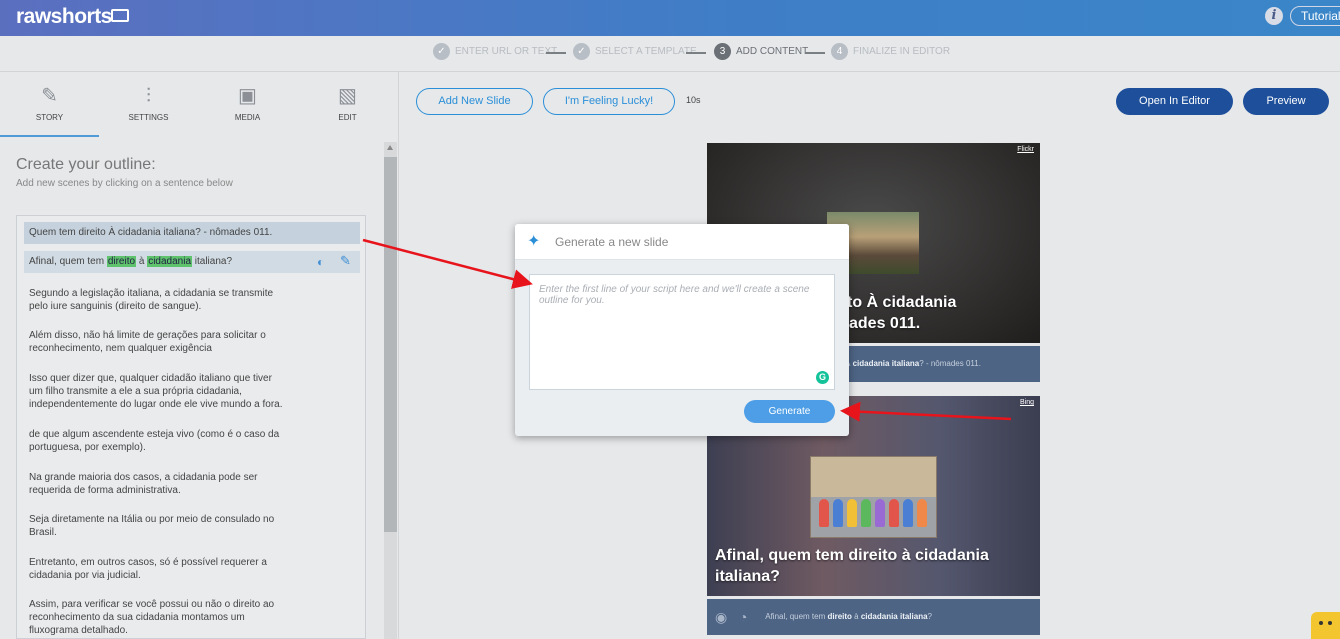 The height and width of the screenshot is (639, 1340). Describe the element at coordinates (873, 497) in the screenshot. I see `slide-photo` at that location.